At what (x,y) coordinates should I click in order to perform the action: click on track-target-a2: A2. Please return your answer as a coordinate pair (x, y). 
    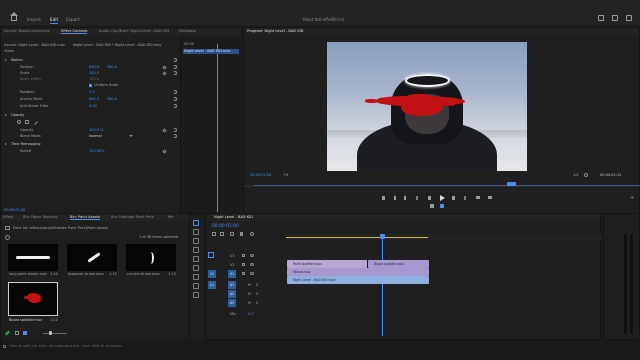
    Looking at the image, I should click on (232, 294).